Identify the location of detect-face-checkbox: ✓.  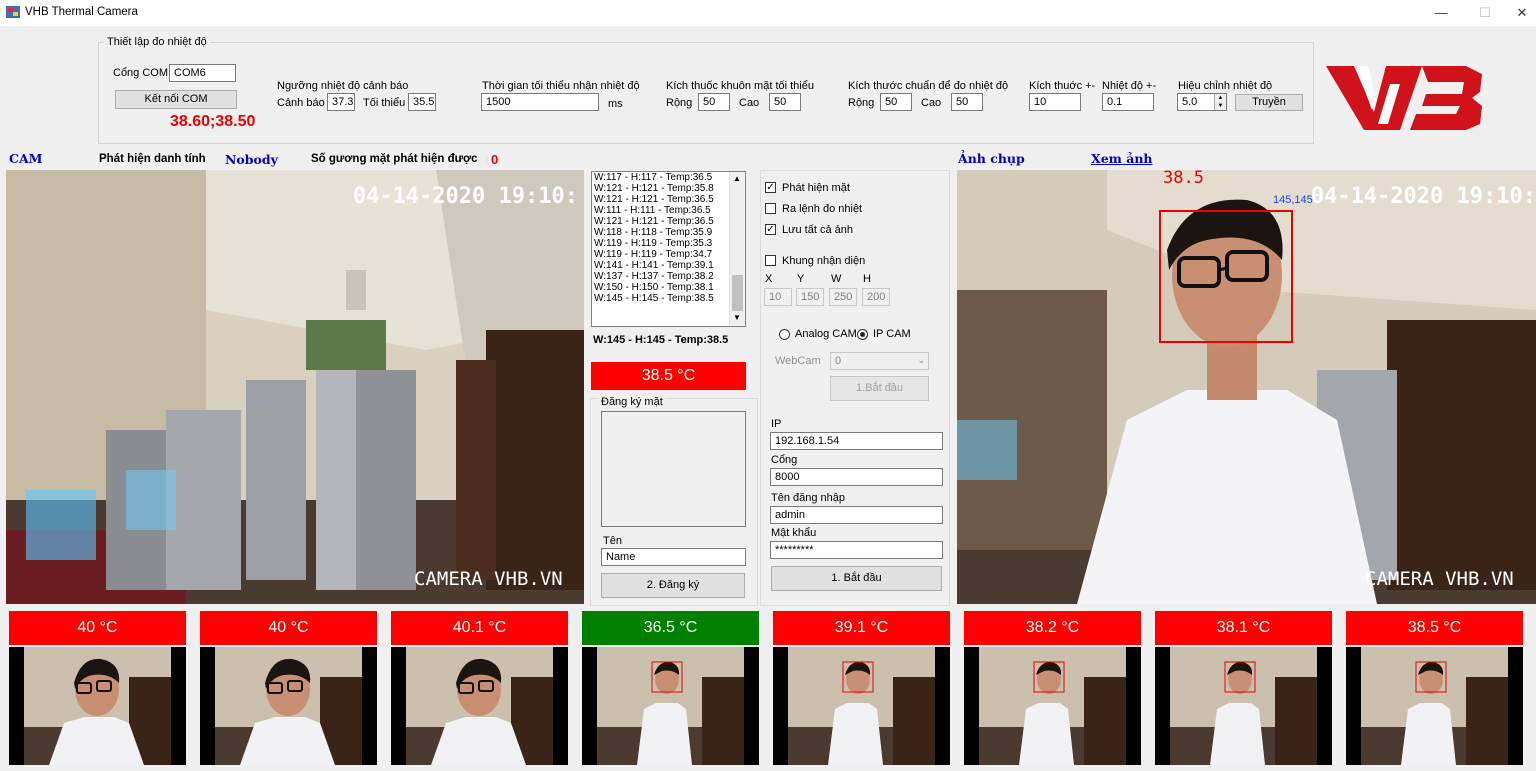
(770, 187).